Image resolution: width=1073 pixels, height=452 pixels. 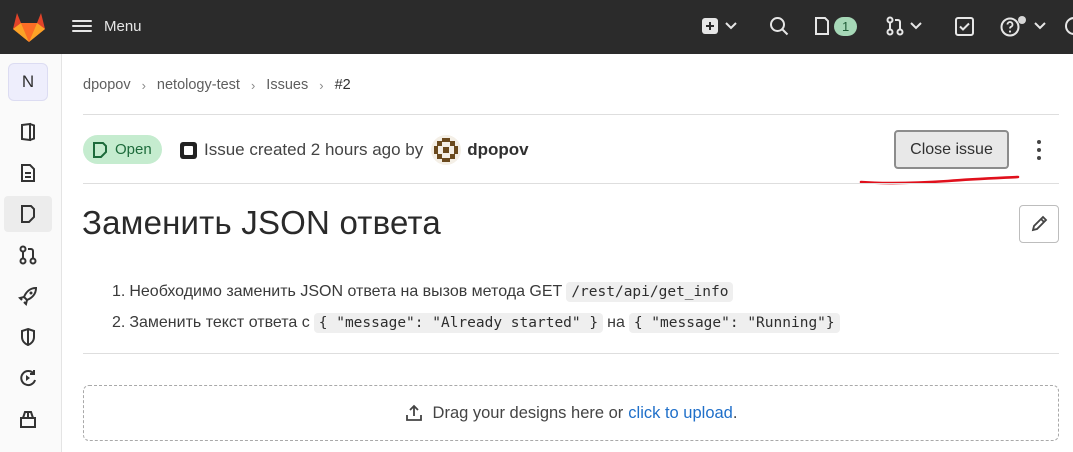 I want to click on new-dropdown-button, so click(x=719, y=26).